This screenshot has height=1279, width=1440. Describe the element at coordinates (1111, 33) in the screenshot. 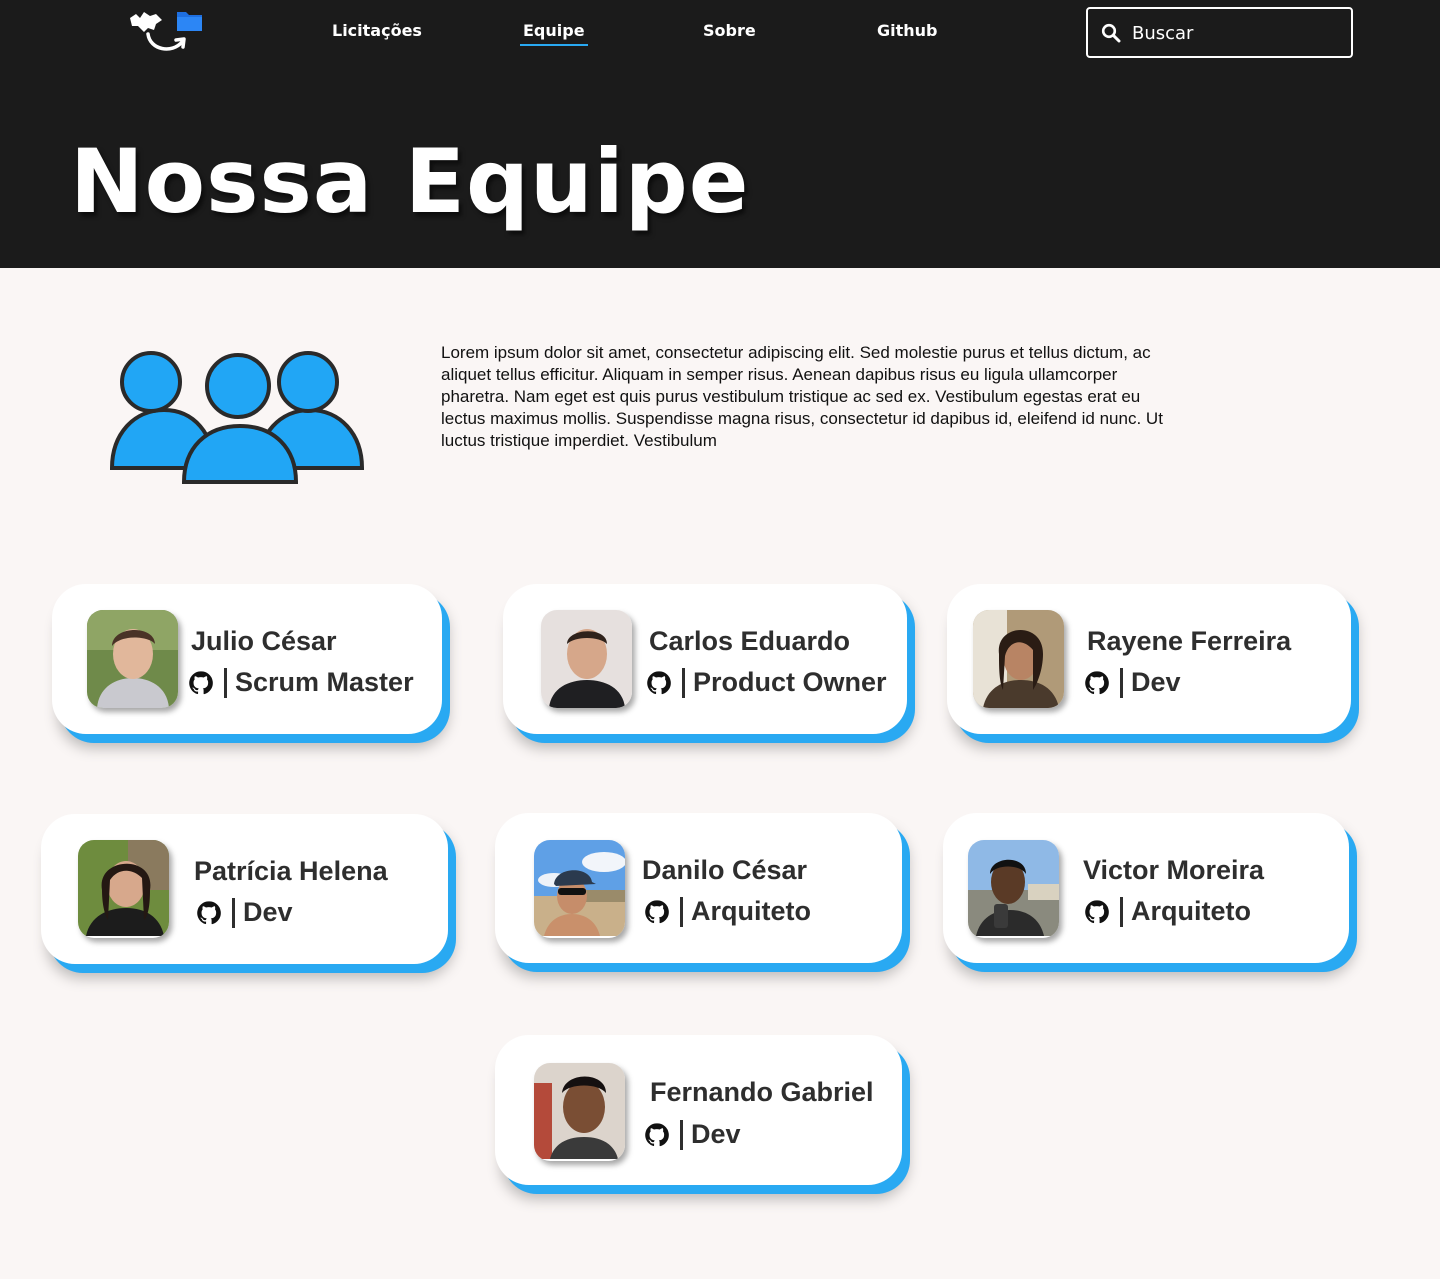

I see `search-icon` at that location.